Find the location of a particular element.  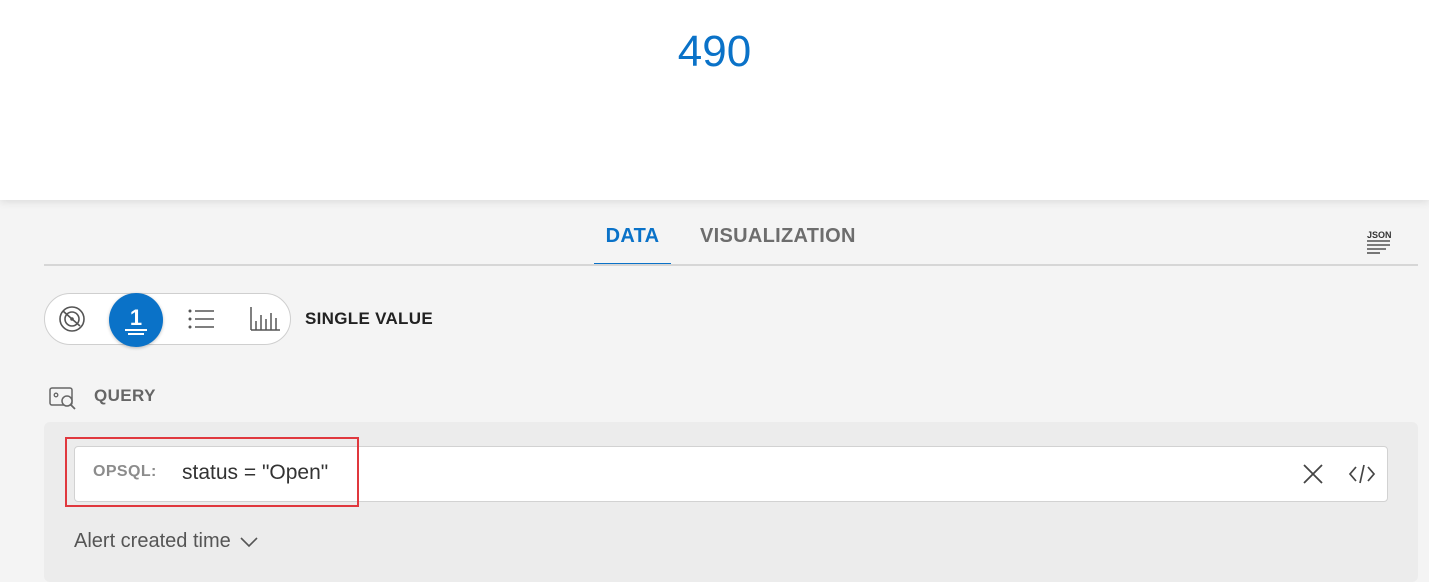

viz-option-list is located at coordinates (201, 319).